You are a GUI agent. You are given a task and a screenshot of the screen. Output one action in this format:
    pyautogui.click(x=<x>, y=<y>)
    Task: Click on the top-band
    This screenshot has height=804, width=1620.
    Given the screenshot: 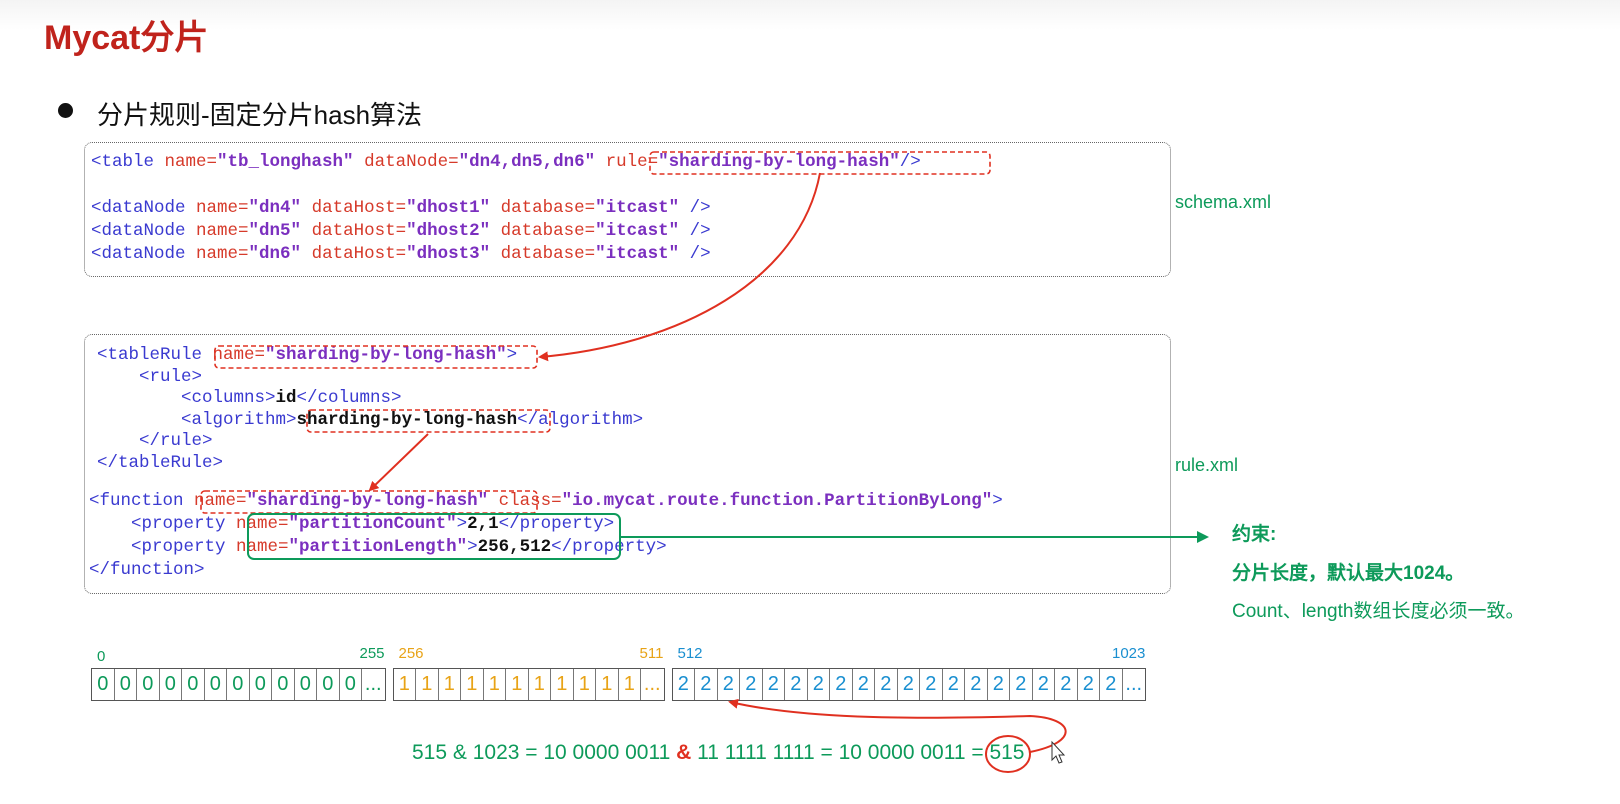 What is the action you would take?
    pyautogui.click(x=810, y=15)
    